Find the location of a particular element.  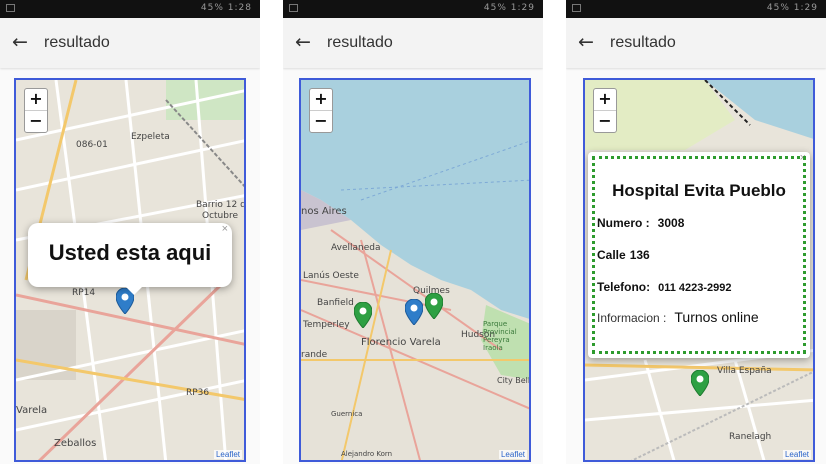

status-bar: 45% 1:28 is located at coordinates (130, 9).